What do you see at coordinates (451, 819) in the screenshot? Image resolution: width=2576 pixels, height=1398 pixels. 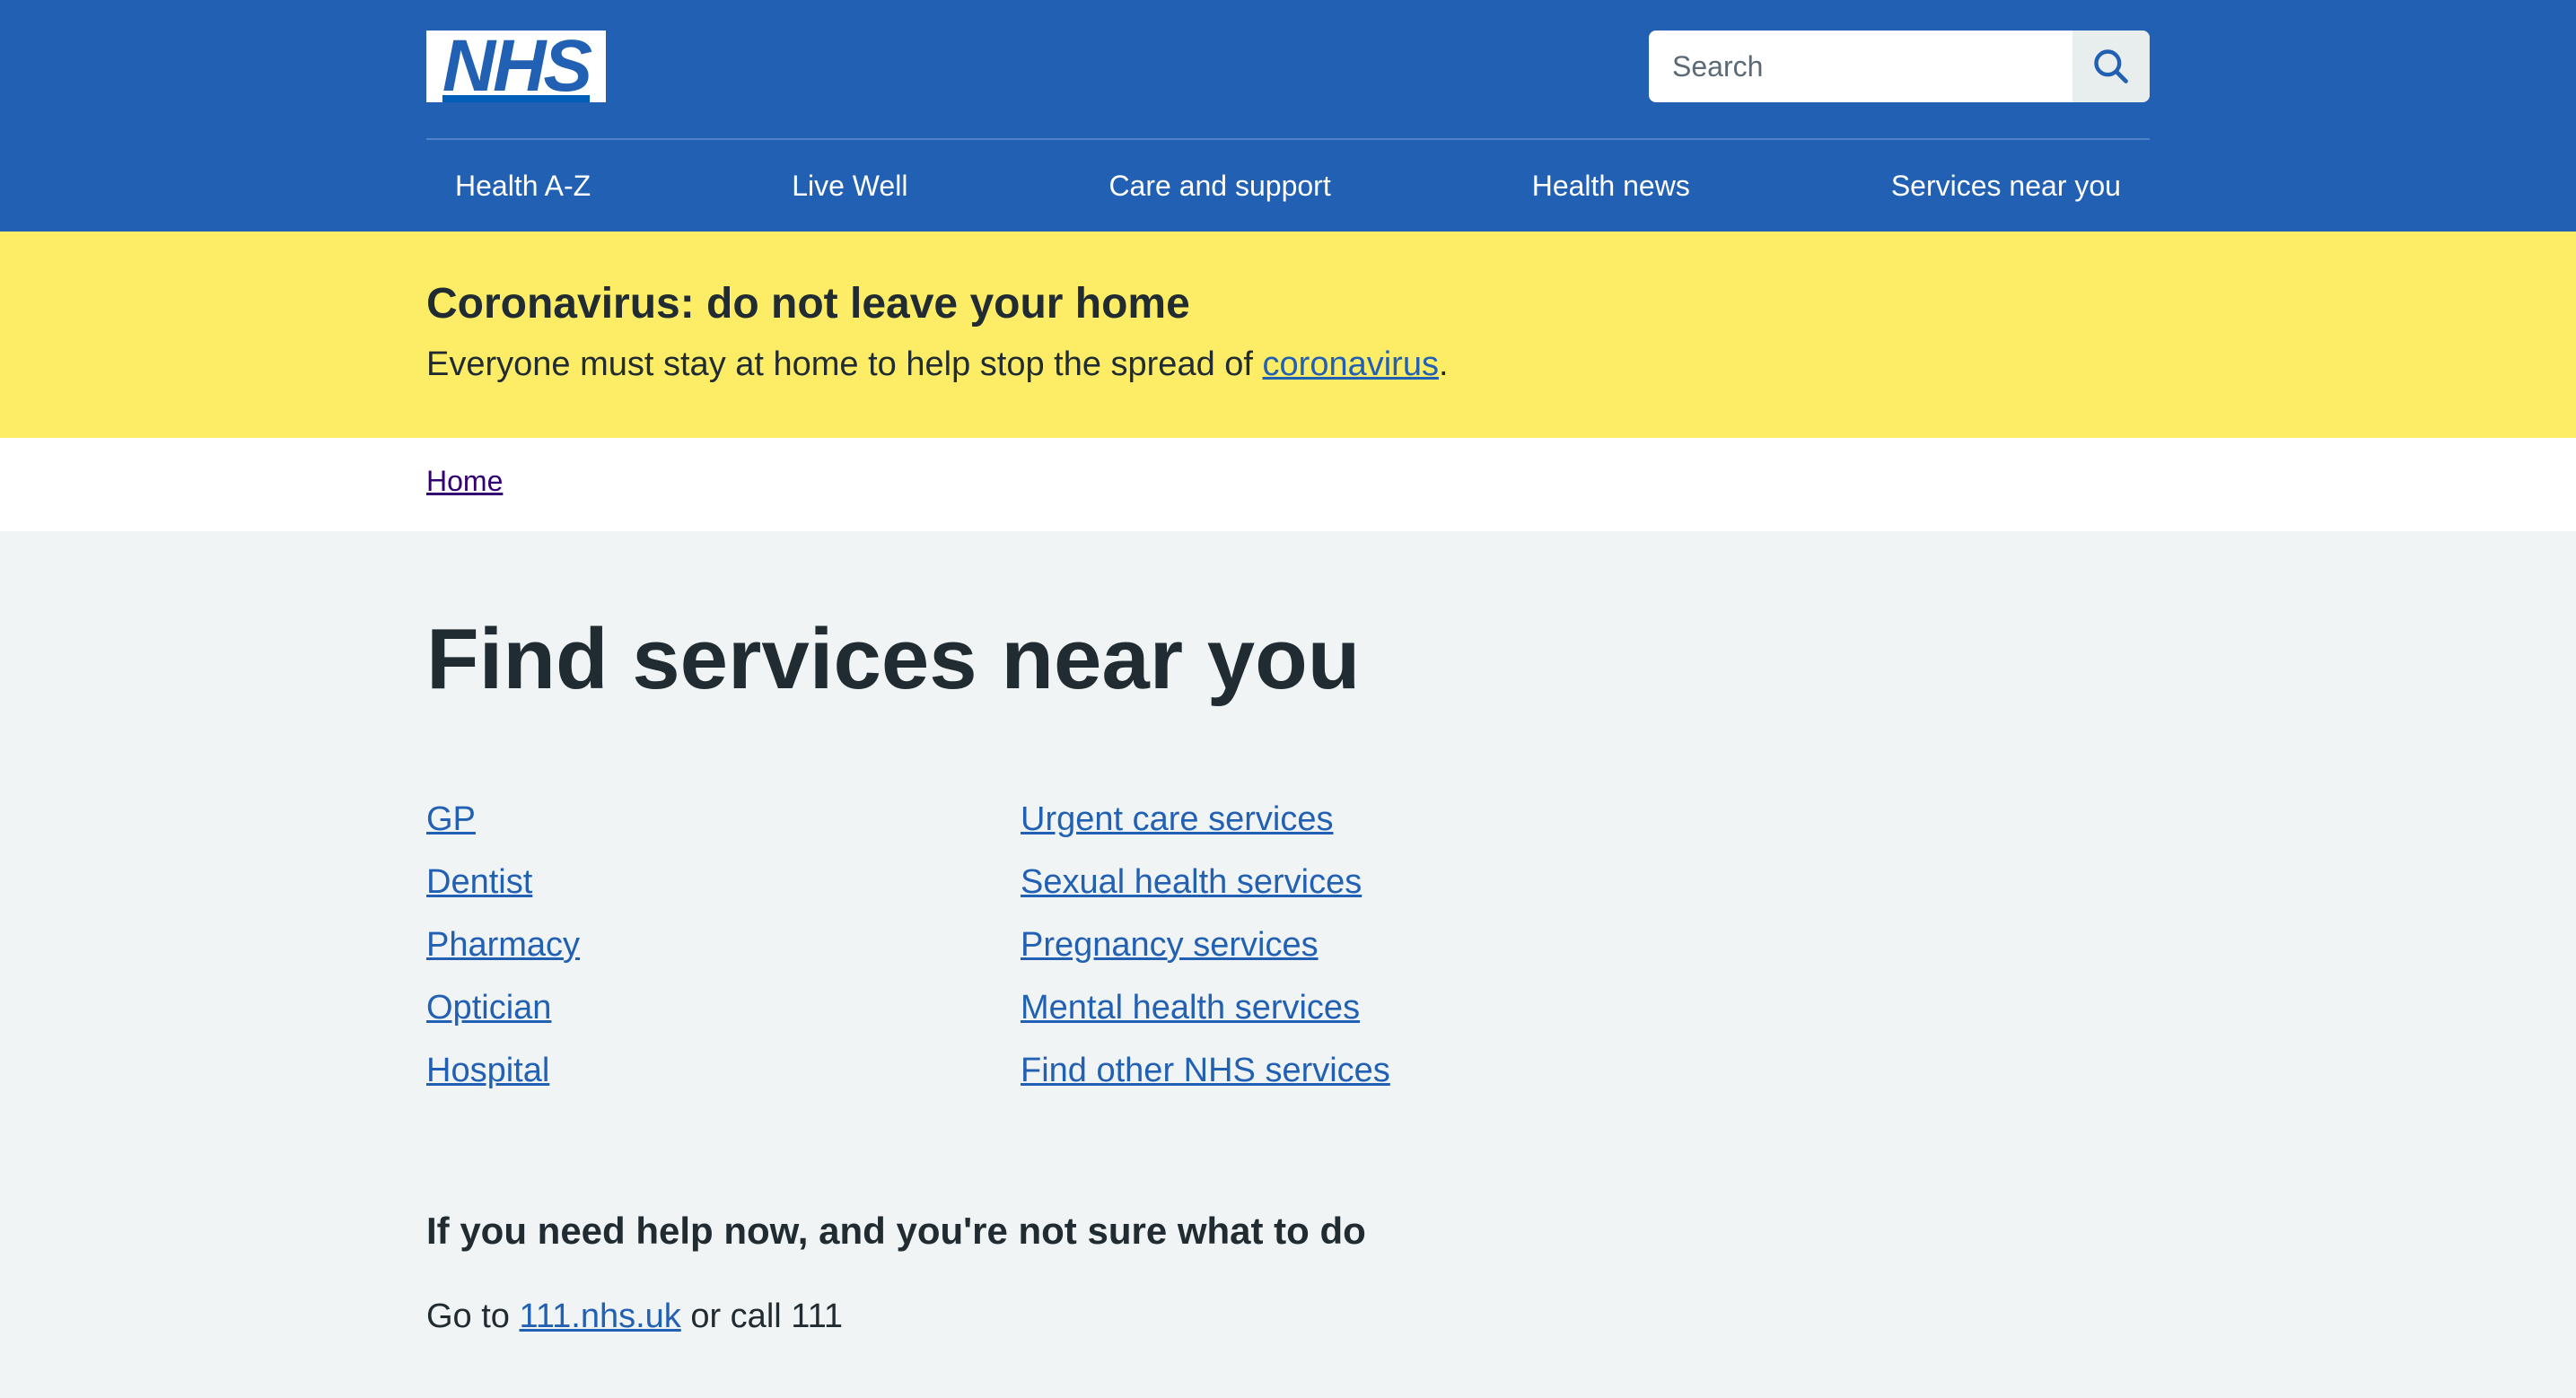 I see `gp-link: GP` at bounding box center [451, 819].